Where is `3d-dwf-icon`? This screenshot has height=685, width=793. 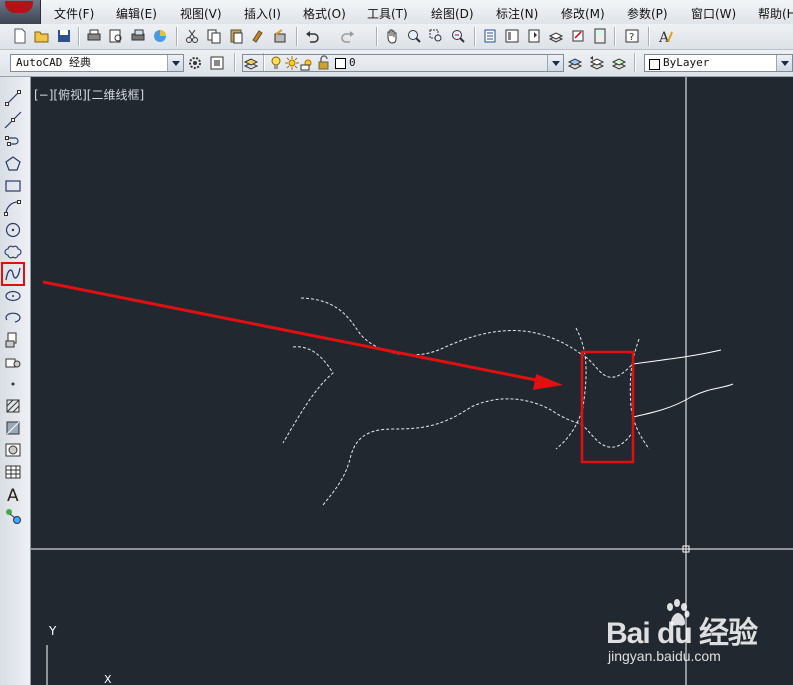
3d-dwf-icon is located at coordinates (160, 36).